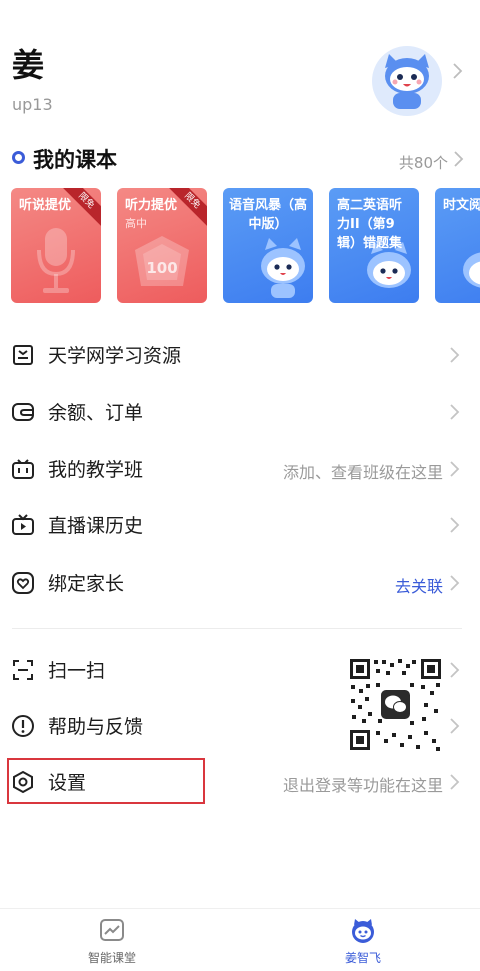 This screenshot has width=480, height=971. What do you see at coordinates (96, 470) in the screenshot?
I see `menu-label: 我的教学班` at bounding box center [96, 470].